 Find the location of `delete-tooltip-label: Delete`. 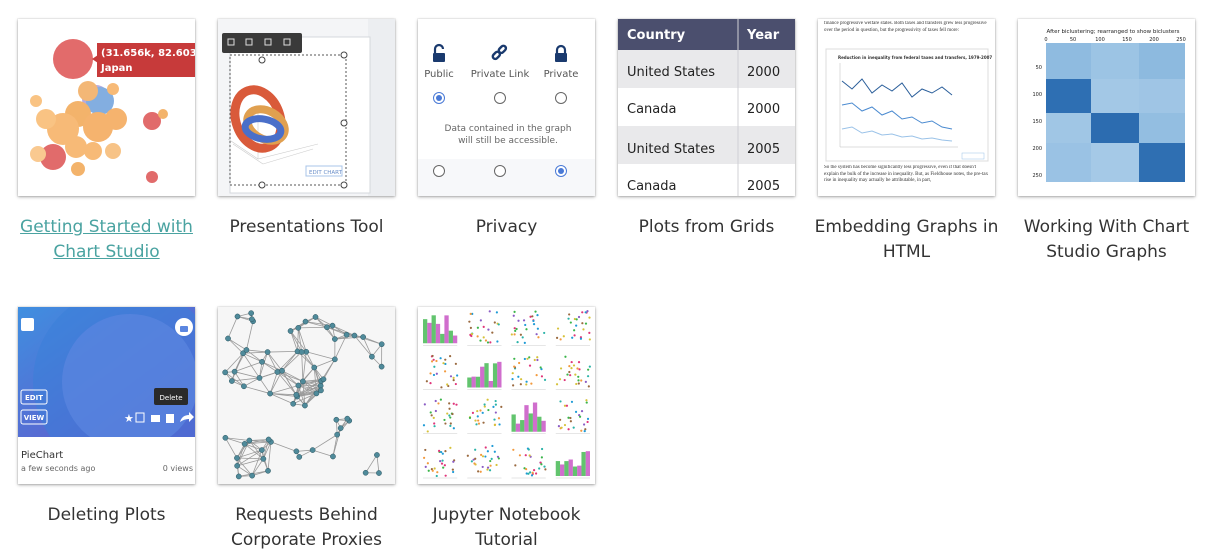

delete-tooltip-label: Delete is located at coordinates (171, 398).